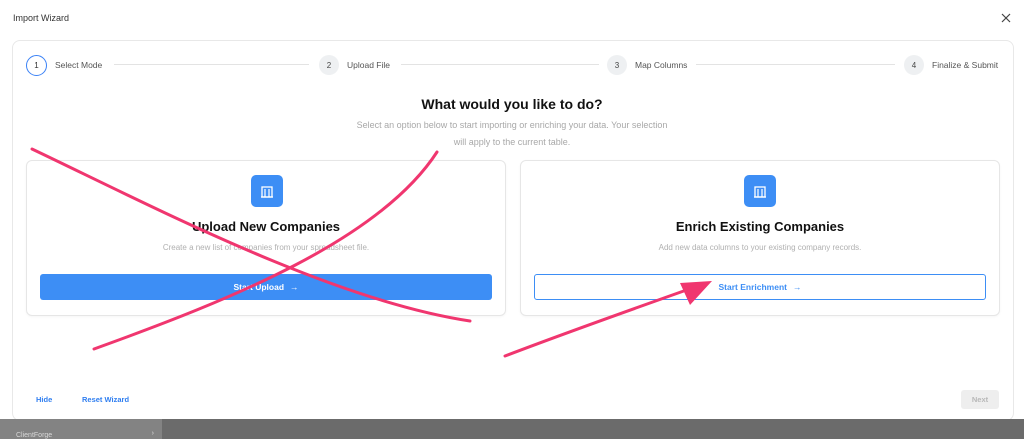  I want to click on step-label: Map Columns, so click(661, 65).